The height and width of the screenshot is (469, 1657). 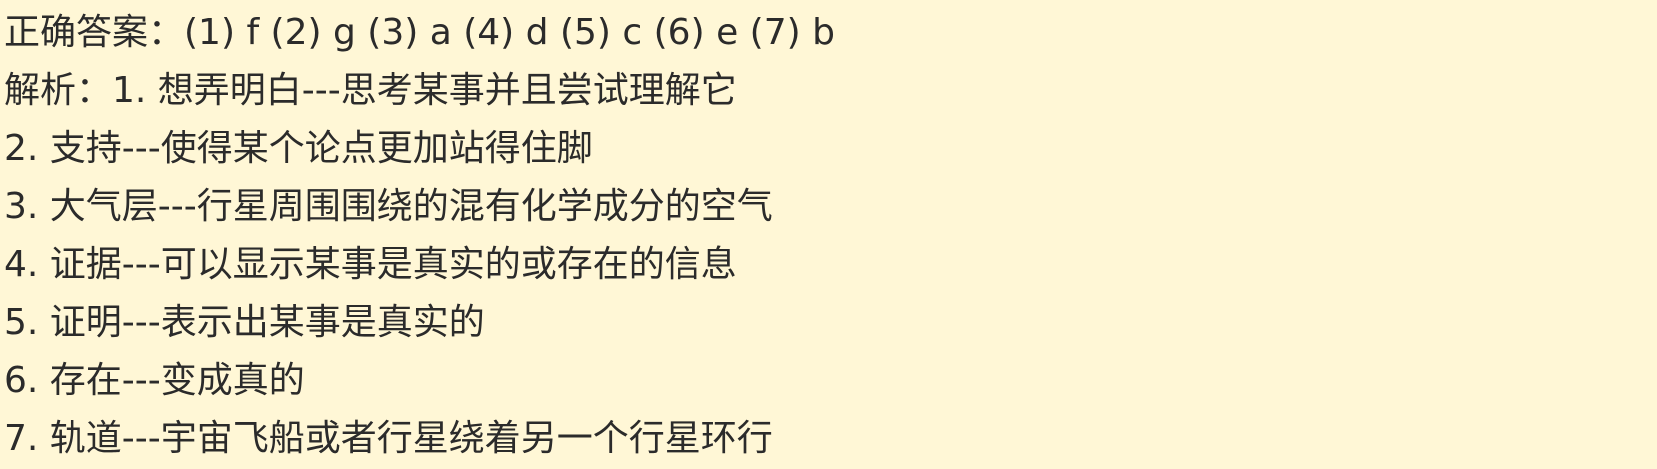 I want to click on analysis-line-1: 解析：1. 想弄明白---思考某事并且尝试理解它, so click(x=370, y=90).